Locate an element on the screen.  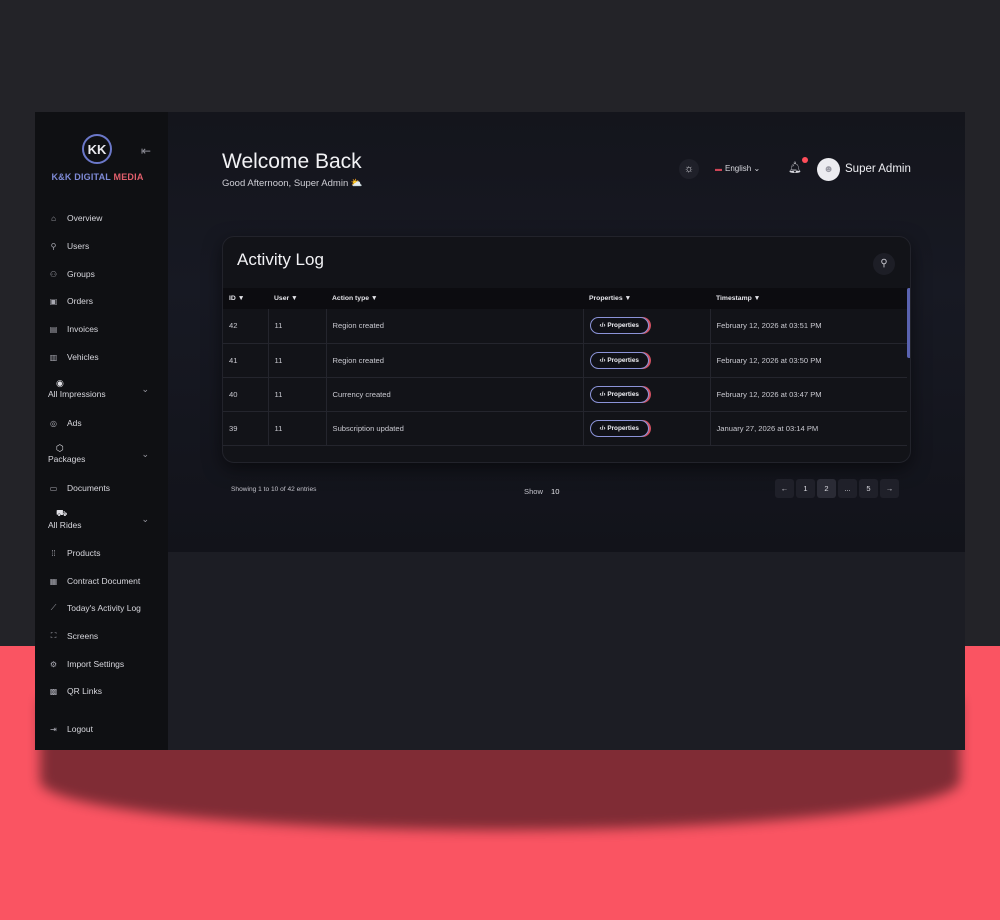
sidebar-item-label: Orders is located at coordinates (80, 301).